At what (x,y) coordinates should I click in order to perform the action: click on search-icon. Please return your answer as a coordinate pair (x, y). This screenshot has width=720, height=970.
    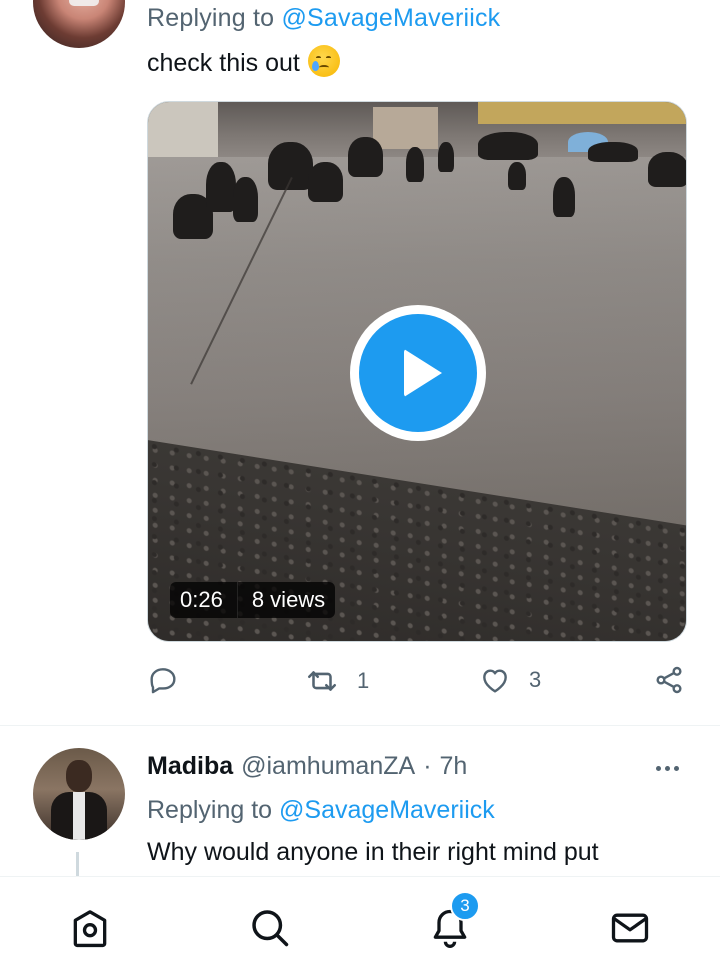
    Looking at the image, I should click on (270, 928).